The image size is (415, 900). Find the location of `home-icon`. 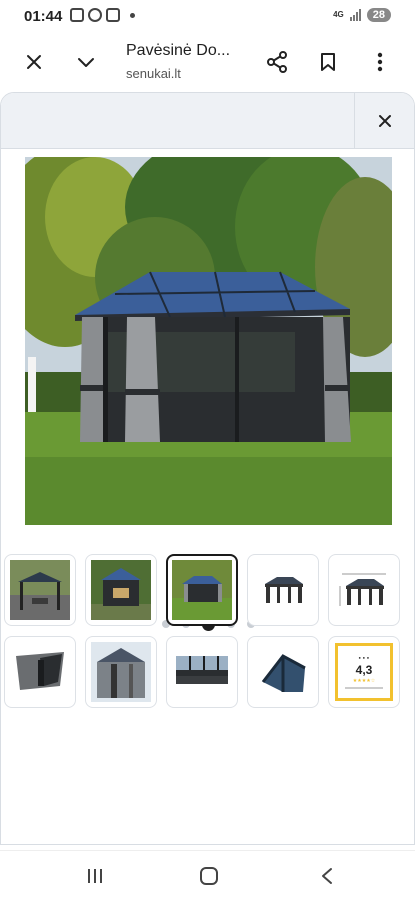

home-icon is located at coordinates (209, 876).